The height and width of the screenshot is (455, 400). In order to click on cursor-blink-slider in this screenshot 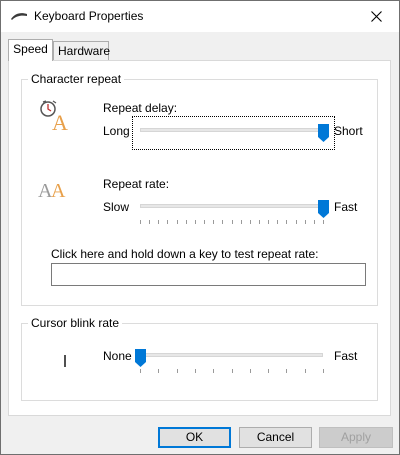, I will do `click(233, 358)`.